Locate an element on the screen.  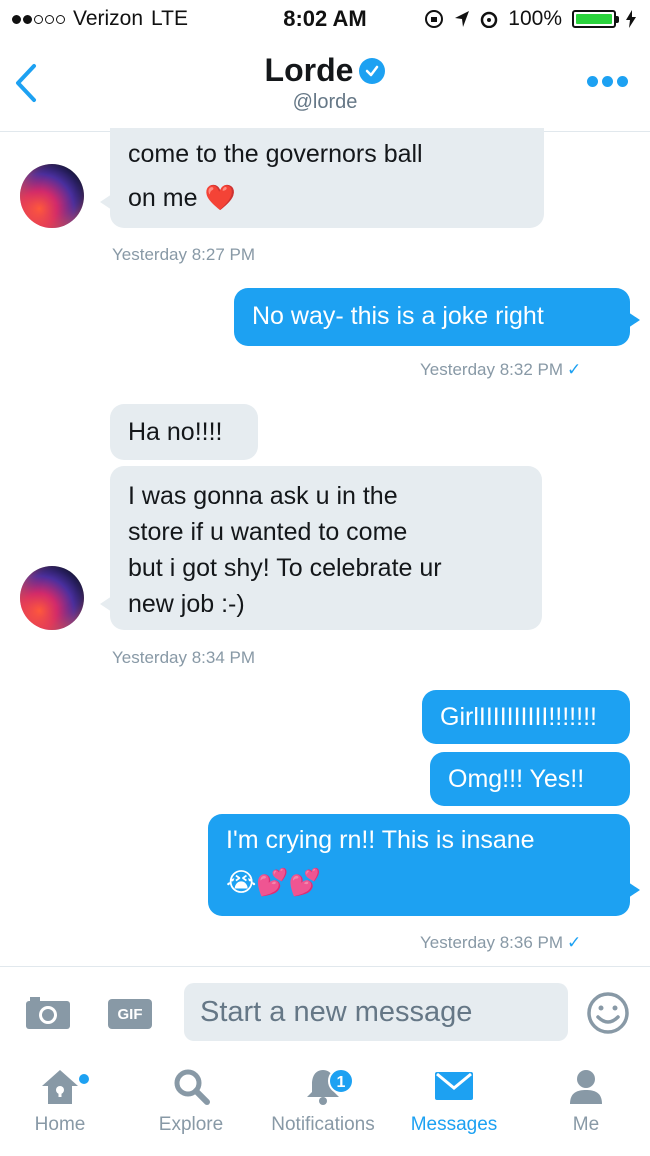
message-timestamp: Yesterday 8:34 PM is located at coordinates (184, 657).